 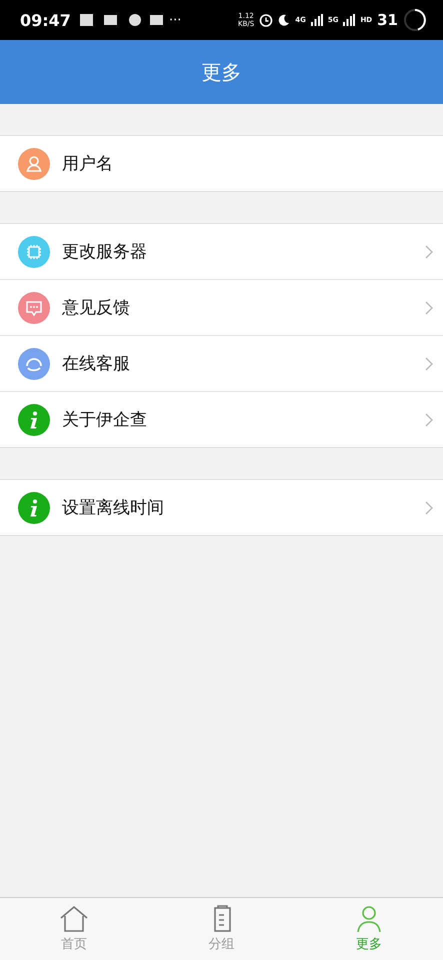 I want to click on menu-item-label: 用户名, so click(x=88, y=164).